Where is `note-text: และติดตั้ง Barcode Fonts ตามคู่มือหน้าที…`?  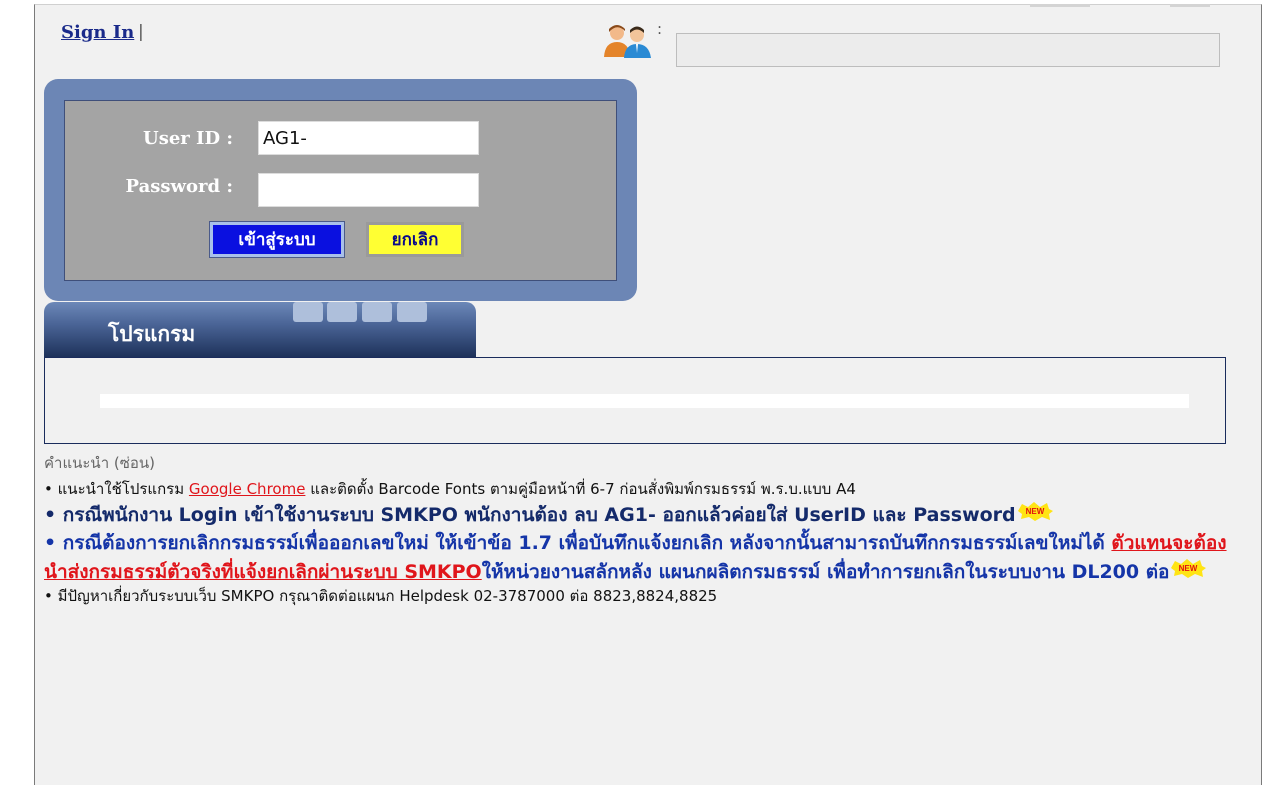 note-text: และติดตั้ง Barcode Fonts ตามคู่มือหน้าที… is located at coordinates (583, 489).